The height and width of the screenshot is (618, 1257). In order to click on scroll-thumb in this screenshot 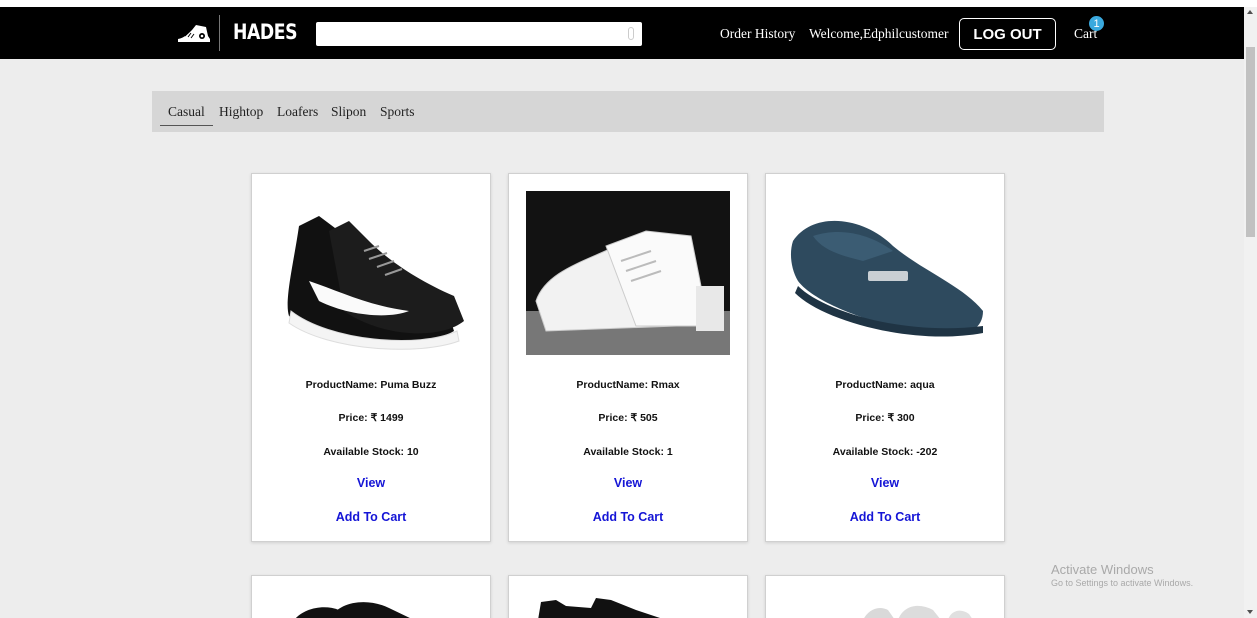, I will do `click(1250, 142)`.